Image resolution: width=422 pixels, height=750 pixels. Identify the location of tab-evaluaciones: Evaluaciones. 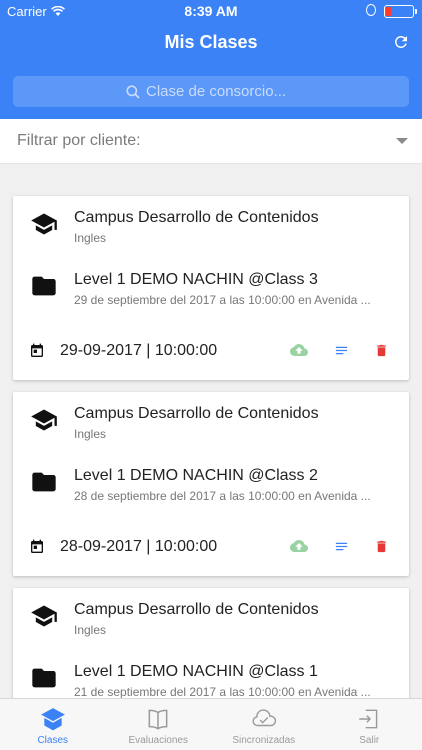
(159, 724).